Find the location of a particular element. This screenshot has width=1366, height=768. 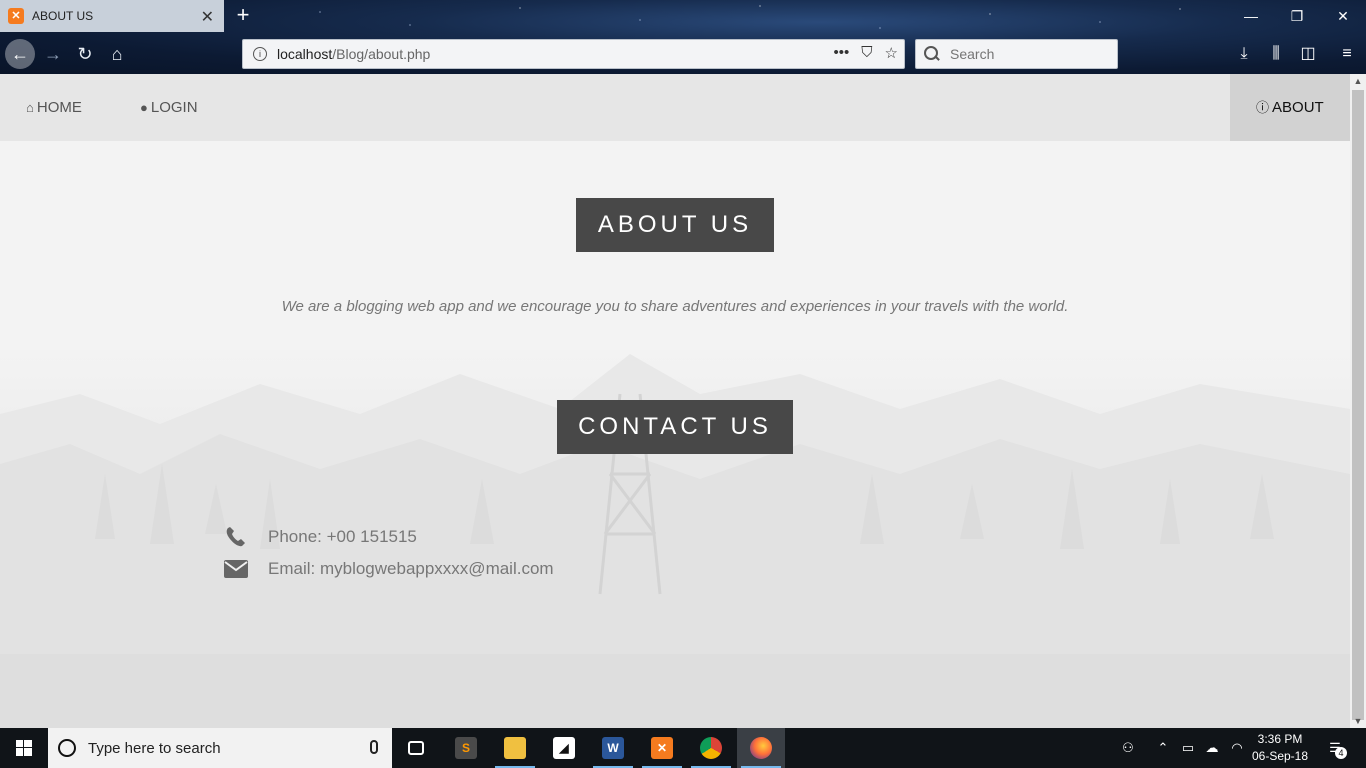

close-tab-icon: ✕ is located at coordinates (207, 17).